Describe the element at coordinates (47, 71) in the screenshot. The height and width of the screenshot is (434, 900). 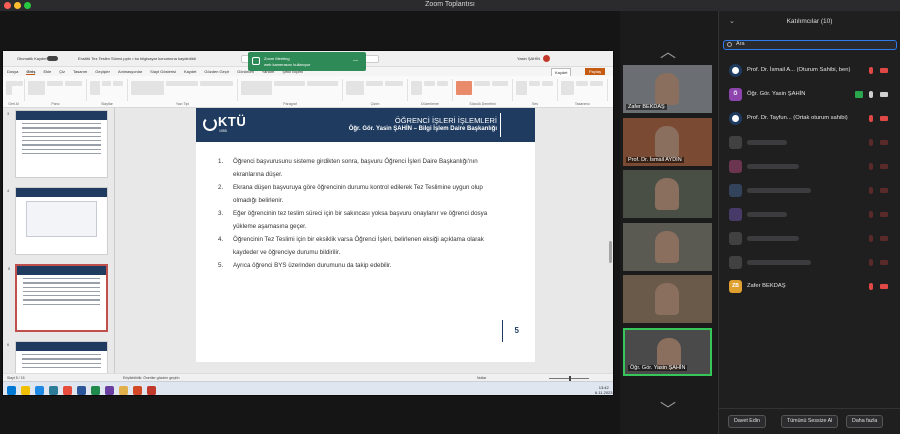
I see `ribbon-tab: Ekle` at that location.